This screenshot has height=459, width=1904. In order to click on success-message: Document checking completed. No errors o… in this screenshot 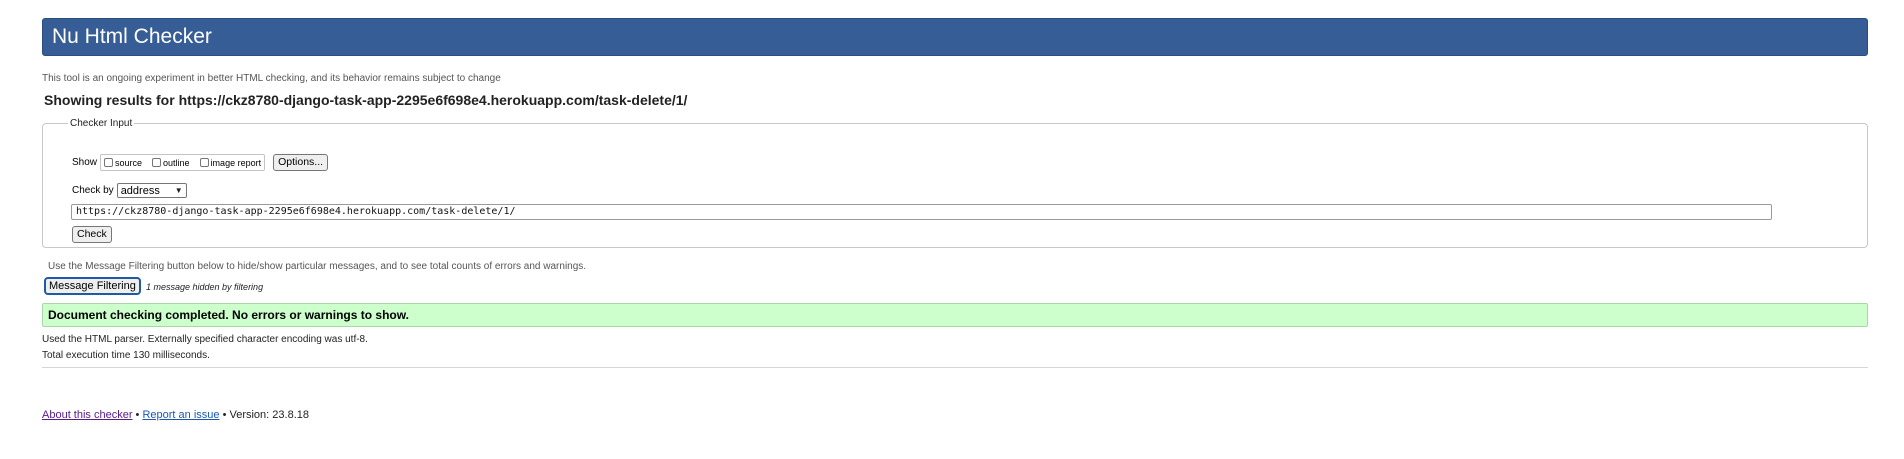, I will do `click(955, 315)`.